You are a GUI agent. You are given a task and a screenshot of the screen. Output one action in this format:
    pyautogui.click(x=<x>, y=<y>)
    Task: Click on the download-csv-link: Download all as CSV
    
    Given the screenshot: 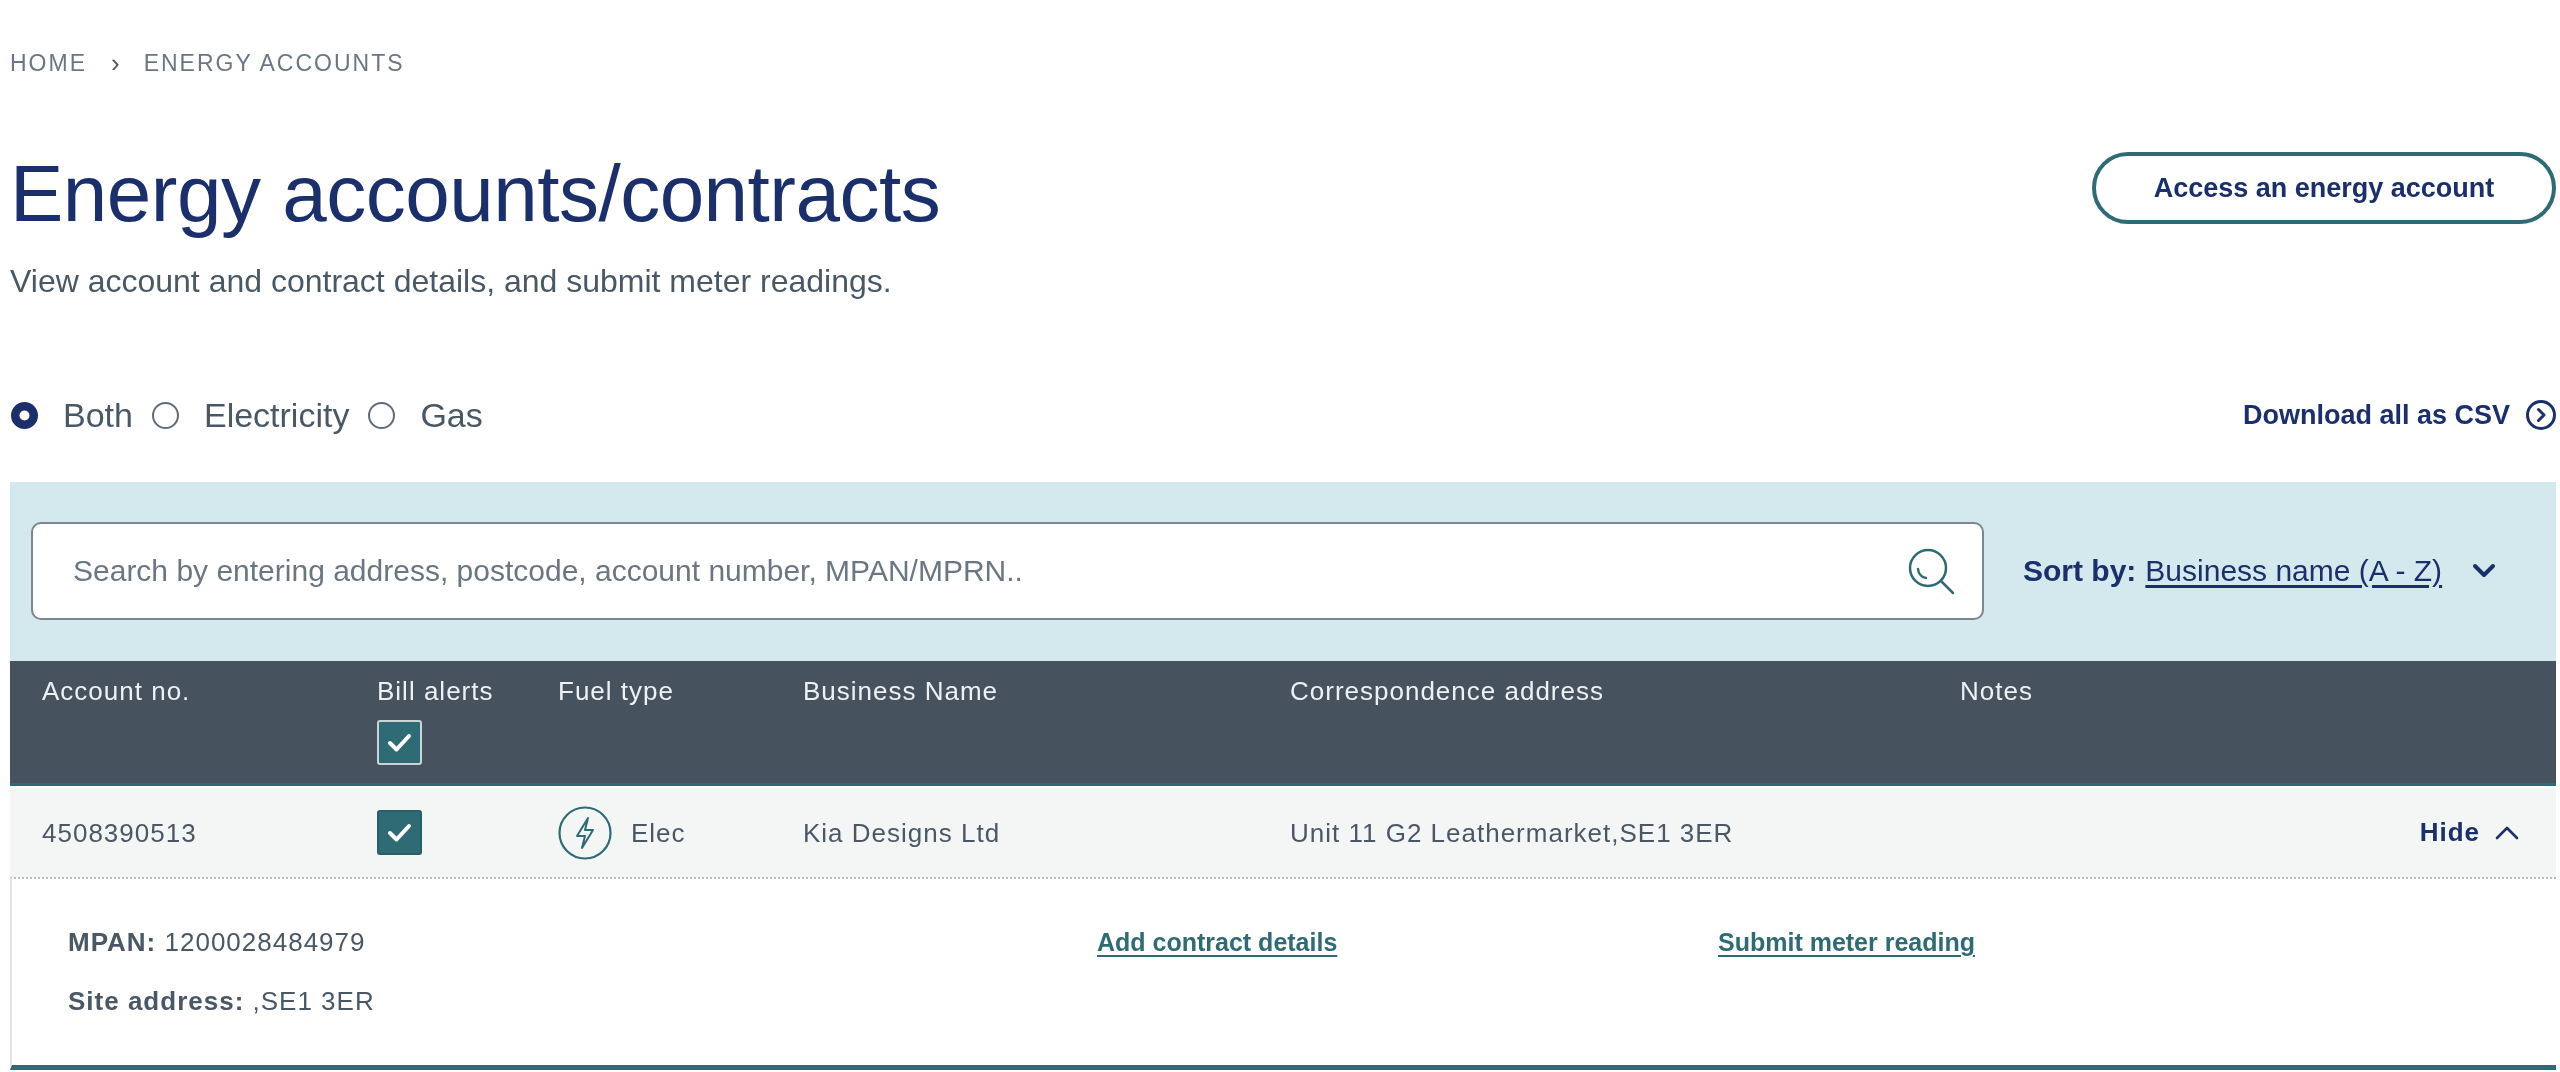 What is the action you would take?
    pyautogui.click(x=2376, y=415)
    